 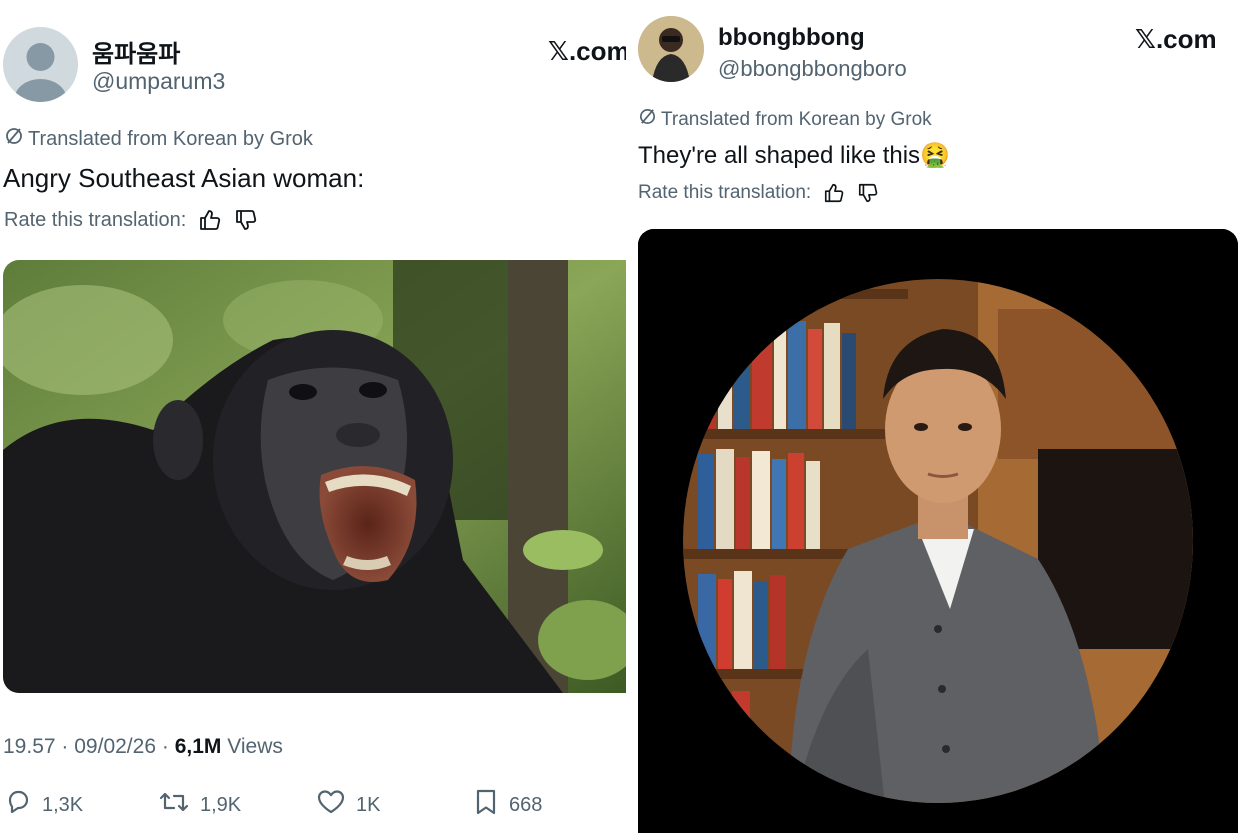 What do you see at coordinates (18, 805) in the screenshot?
I see `reply-icon` at bounding box center [18, 805].